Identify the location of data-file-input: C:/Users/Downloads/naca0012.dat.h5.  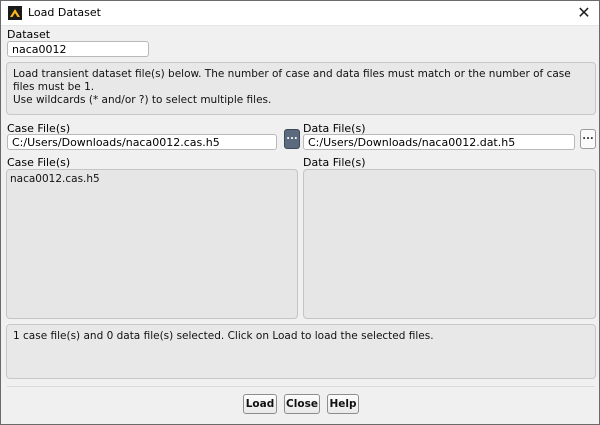
(439, 142).